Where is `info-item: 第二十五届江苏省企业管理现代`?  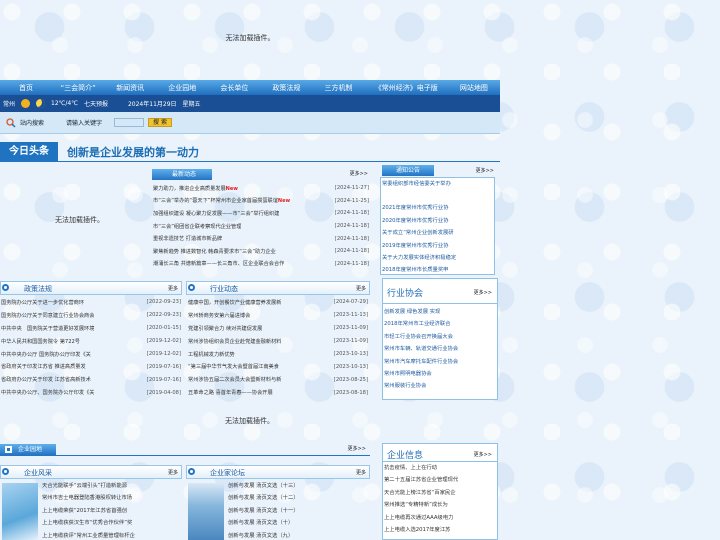
info-item: 第二十五届江苏省企业管理现代 is located at coordinates (440, 480).